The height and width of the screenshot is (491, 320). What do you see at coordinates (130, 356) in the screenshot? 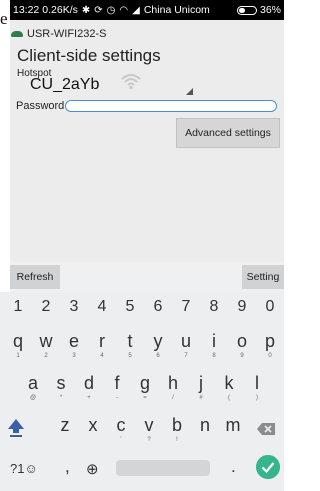
I see `key-secondary: 5` at bounding box center [130, 356].